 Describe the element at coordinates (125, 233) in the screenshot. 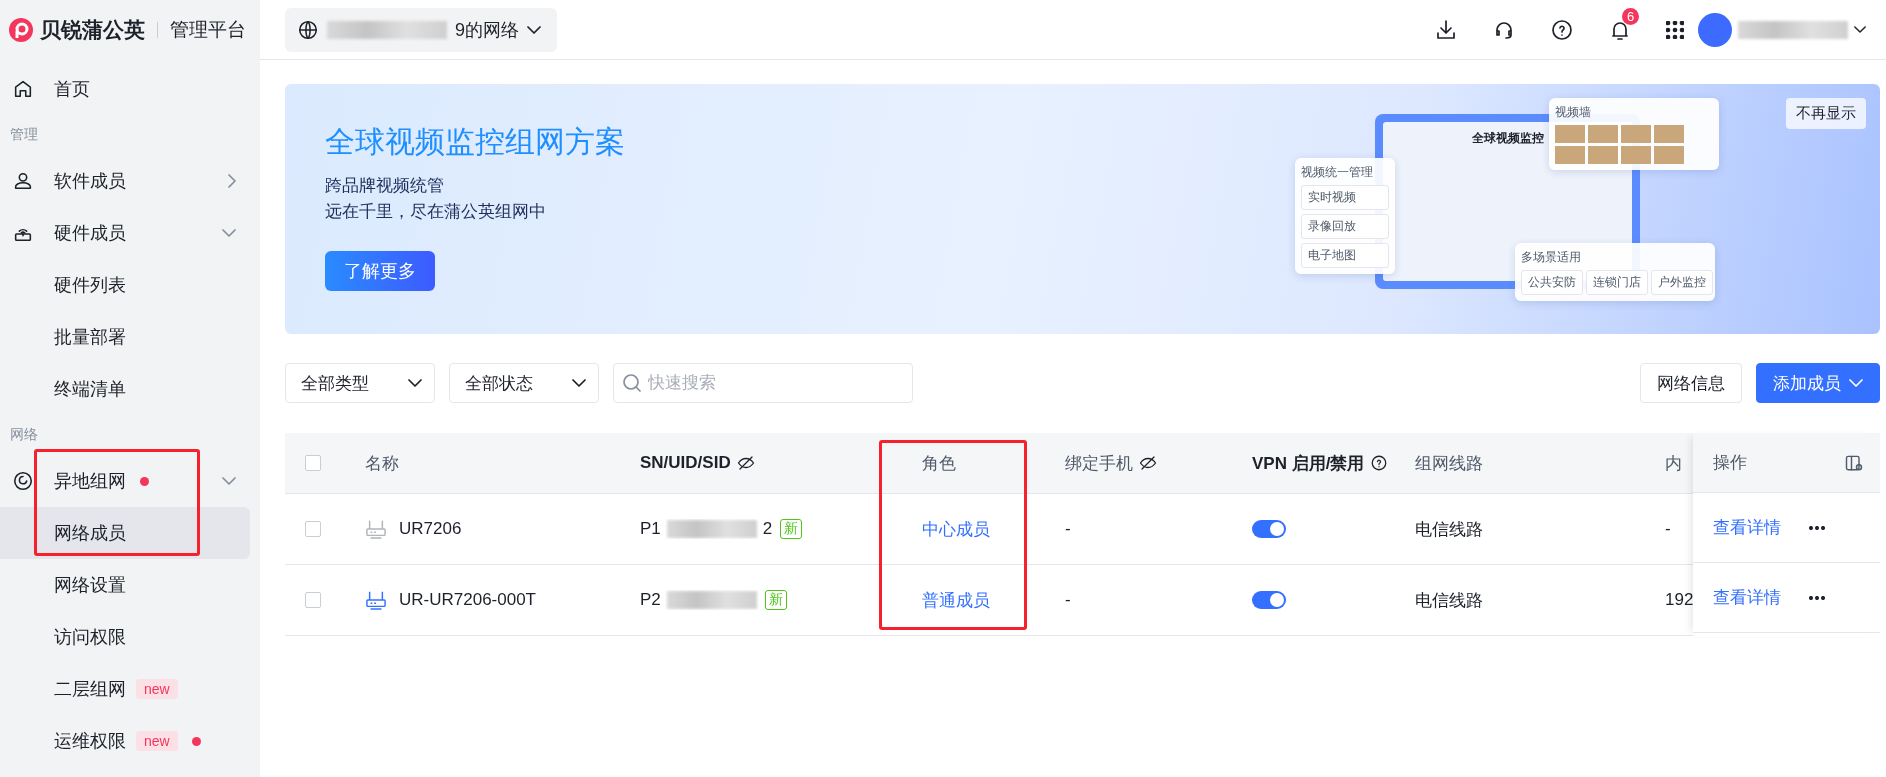

I see `sidebar-item: 硬件成员` at that location.